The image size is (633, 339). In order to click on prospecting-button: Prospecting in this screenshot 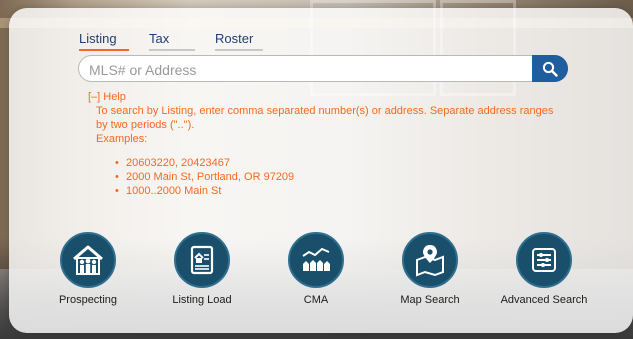, I will do `click(88, 269)`.